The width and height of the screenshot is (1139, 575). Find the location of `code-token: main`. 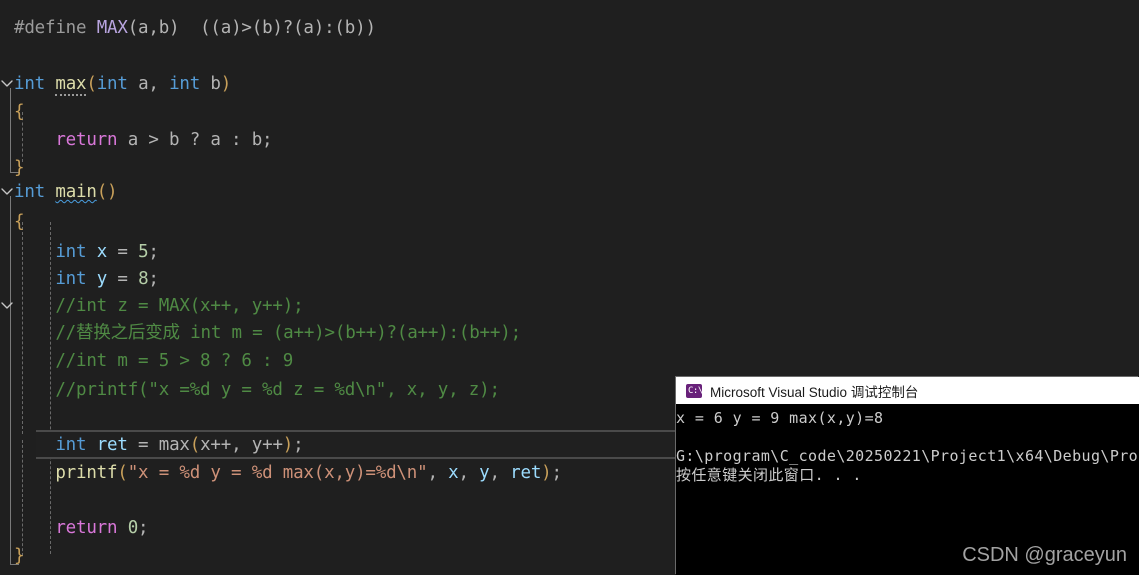

code-token: main is located at coordinates (76, 192).